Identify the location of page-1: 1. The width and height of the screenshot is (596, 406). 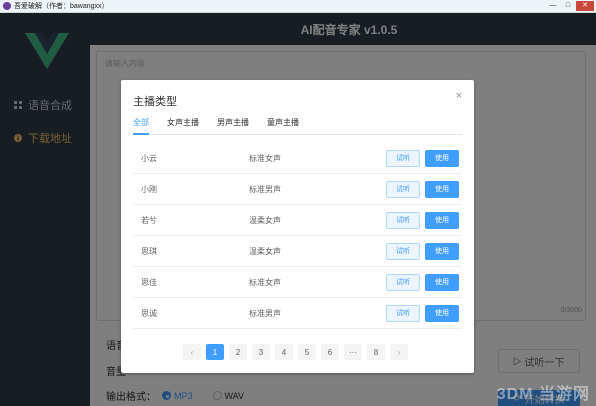
(215, 352).